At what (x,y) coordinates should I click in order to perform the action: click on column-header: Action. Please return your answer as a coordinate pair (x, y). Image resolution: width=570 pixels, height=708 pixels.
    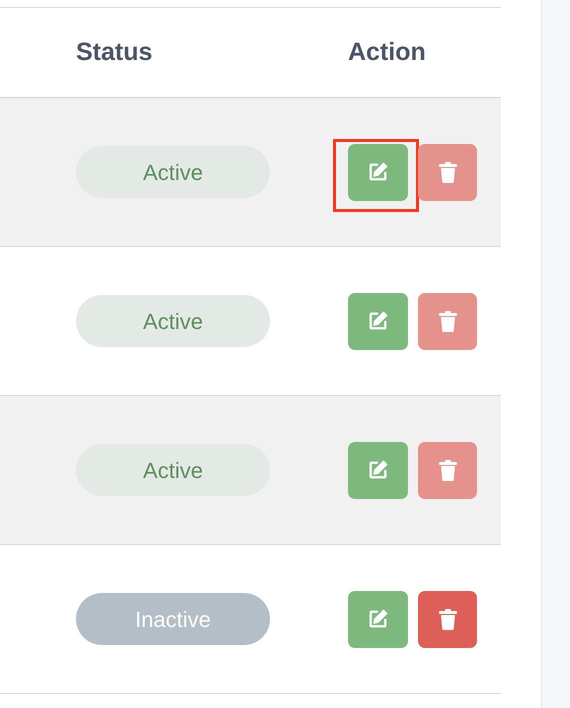
    Looking at the image, I should click on (387, 52).